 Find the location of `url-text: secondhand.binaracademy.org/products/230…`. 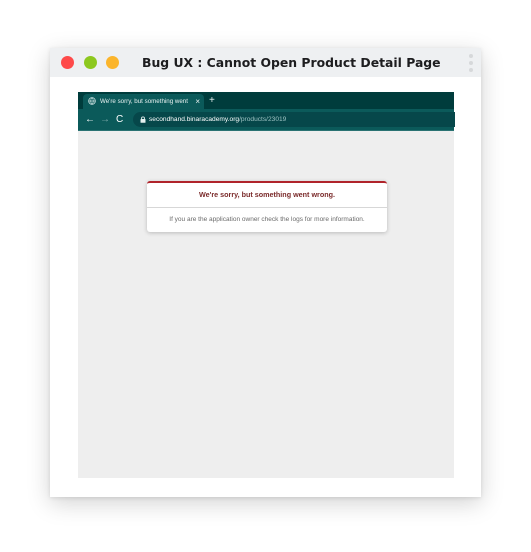

url-text: secondhand.binaracademy.org/products/230… is located at coordinates (217, 119).